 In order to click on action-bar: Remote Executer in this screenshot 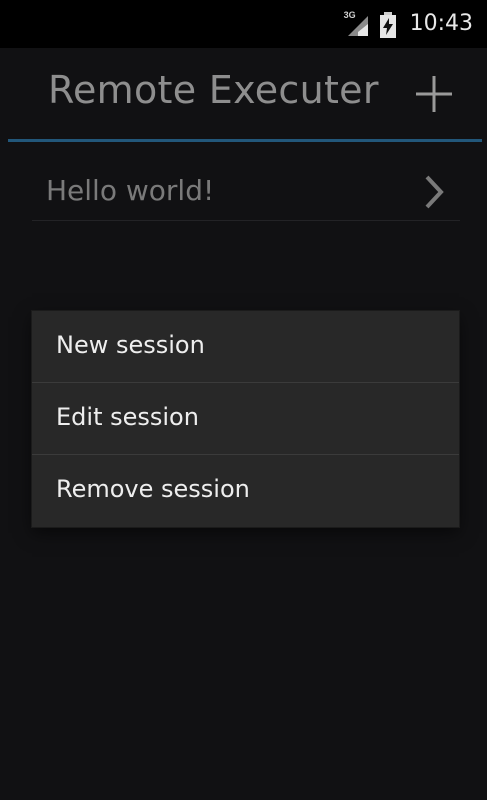, I will do `click(243, 94)`.